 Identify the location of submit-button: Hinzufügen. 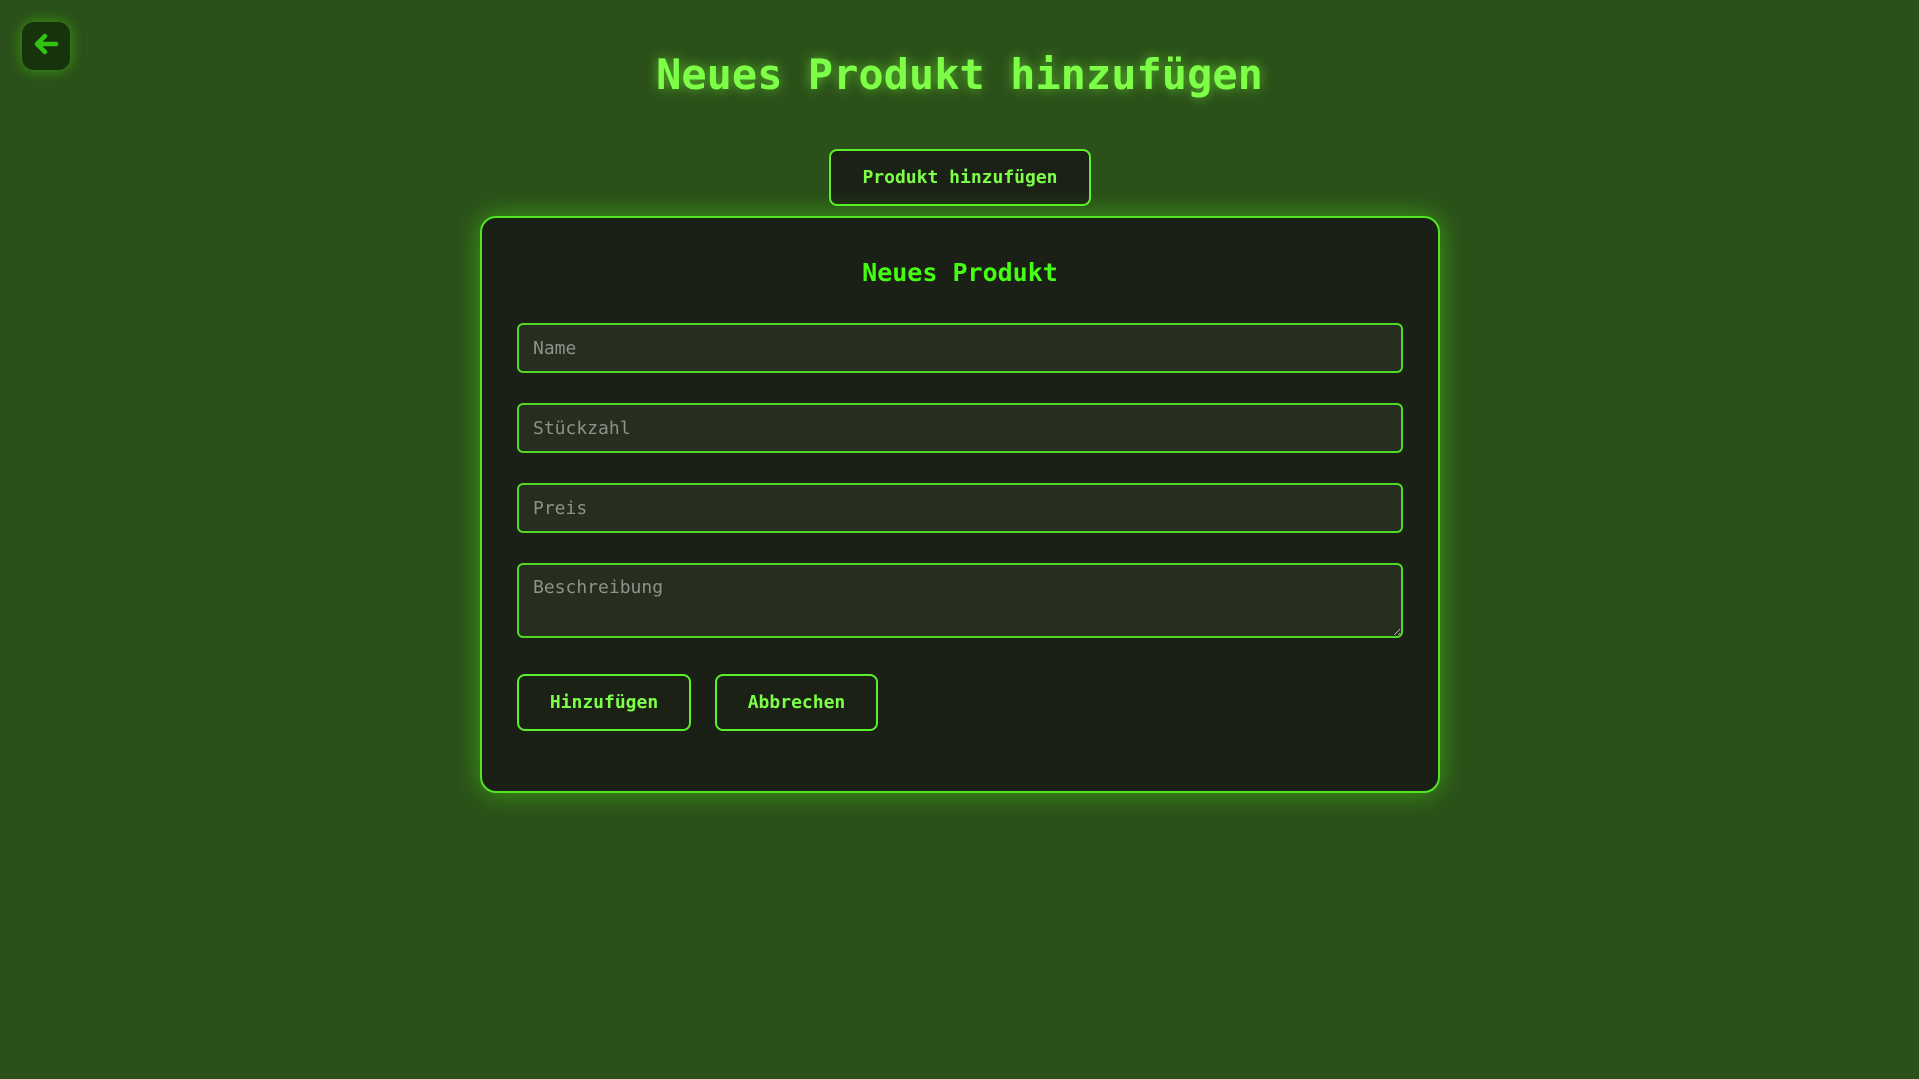
(604, 702).